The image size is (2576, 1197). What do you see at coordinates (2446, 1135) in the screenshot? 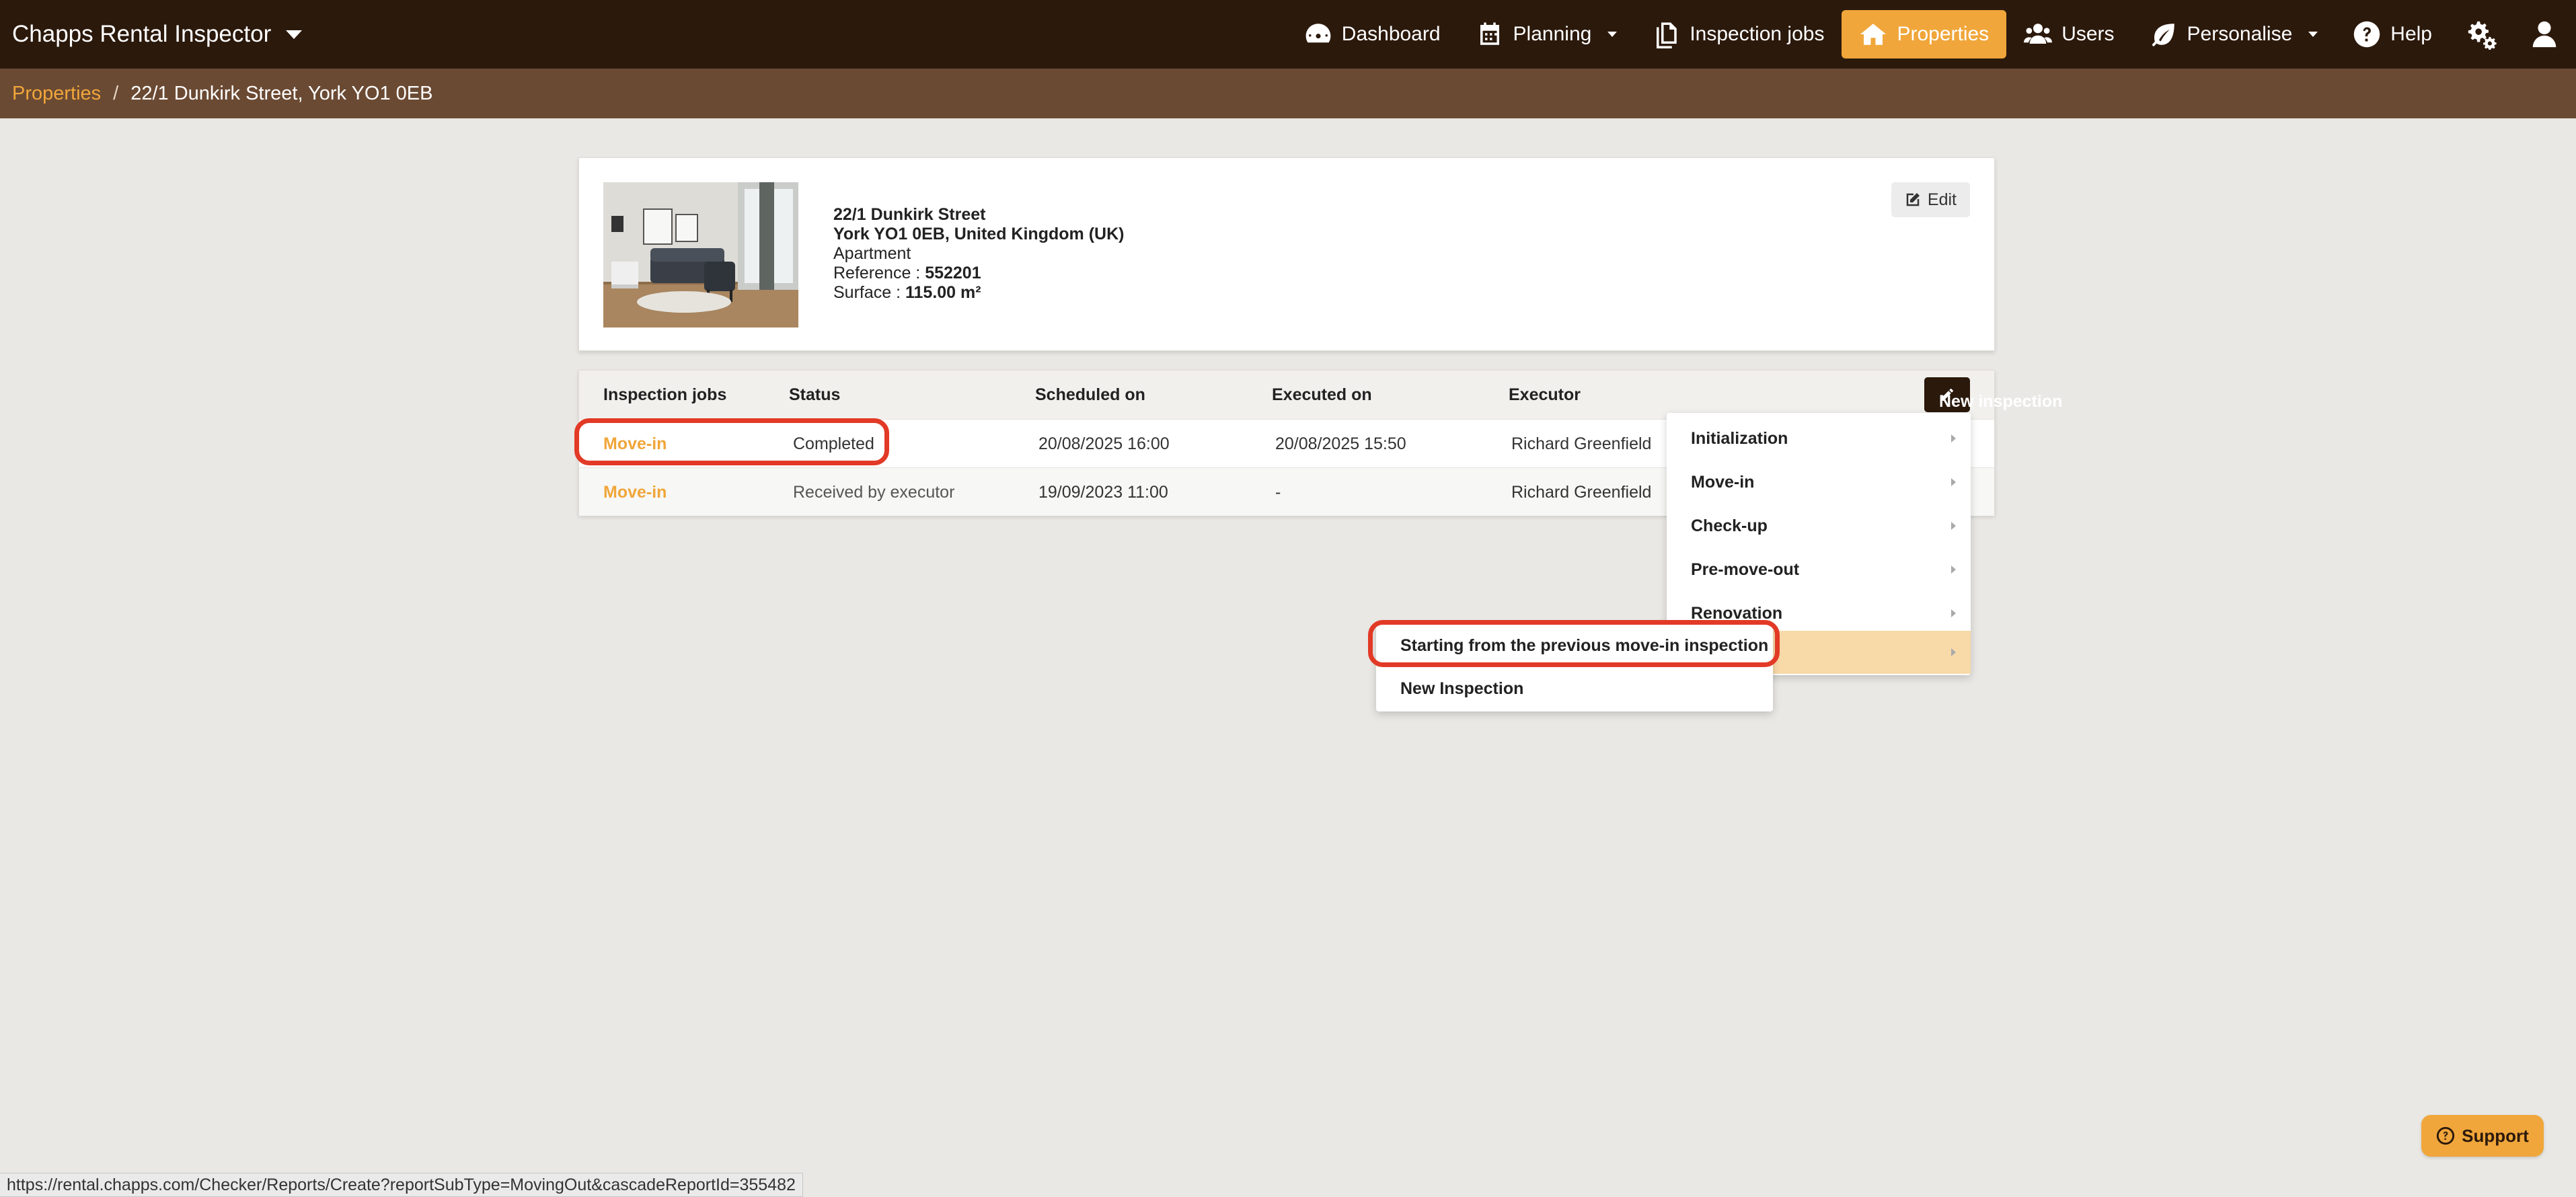
I see `help-circle-icon` at bounding box center [2446, 1135].